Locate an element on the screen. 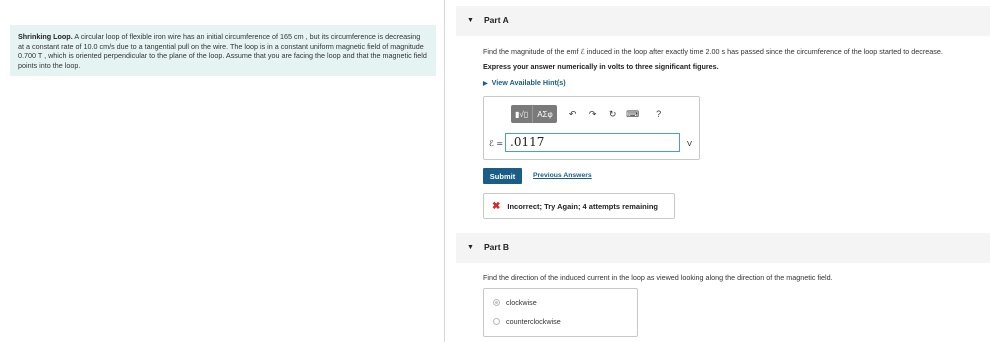  hint-link-label: View Available Hint(s) is located at coordinates (528, 82).